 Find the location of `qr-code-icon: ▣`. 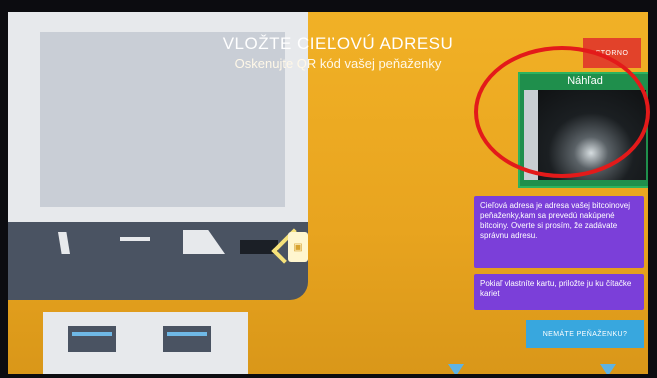

qr-code-icon: ▣ is located at coordinates (298, 247).